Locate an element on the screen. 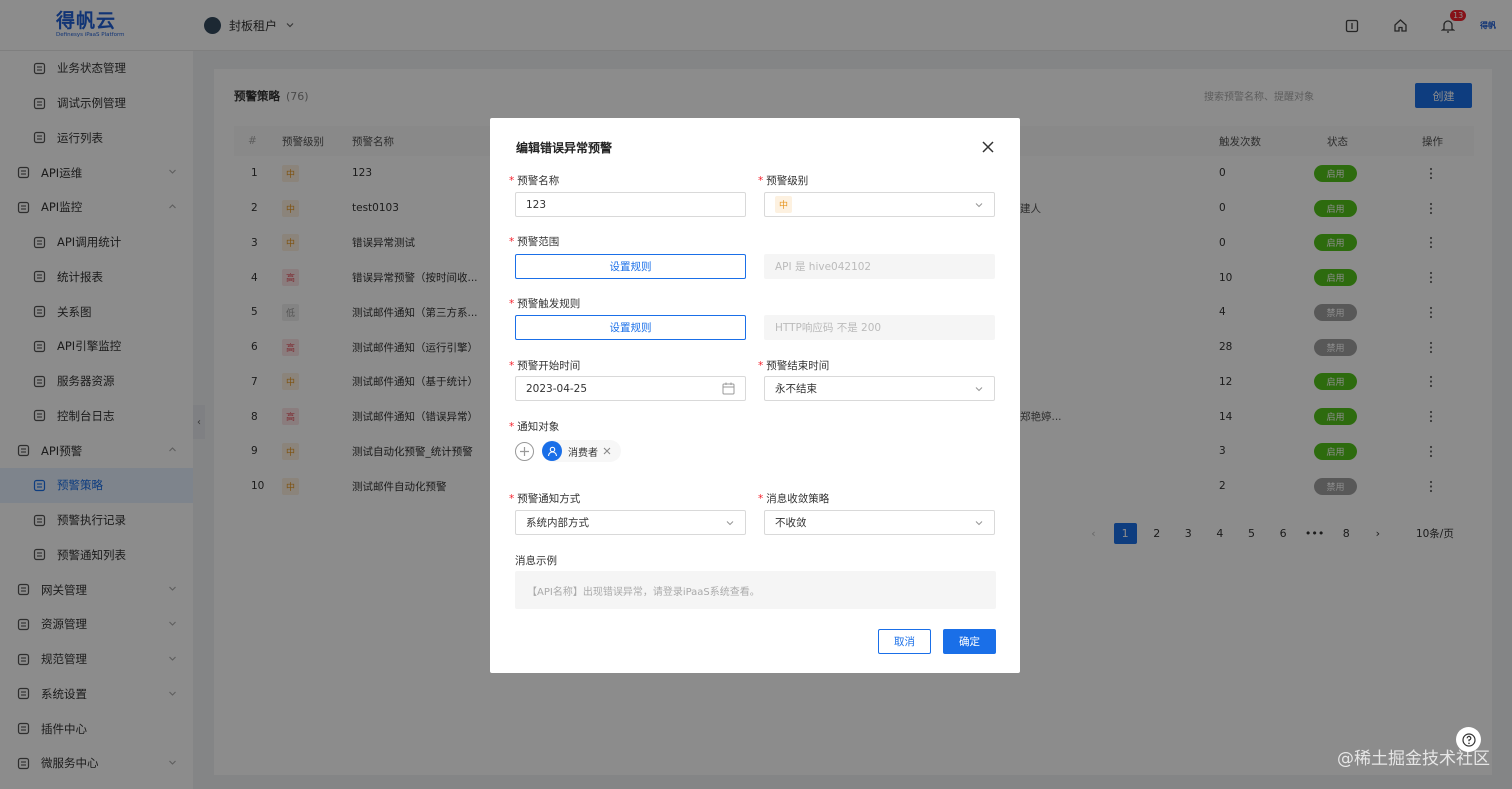 This screenshot has width=1512, height=789. close-button is located at coordinates (988, 147).